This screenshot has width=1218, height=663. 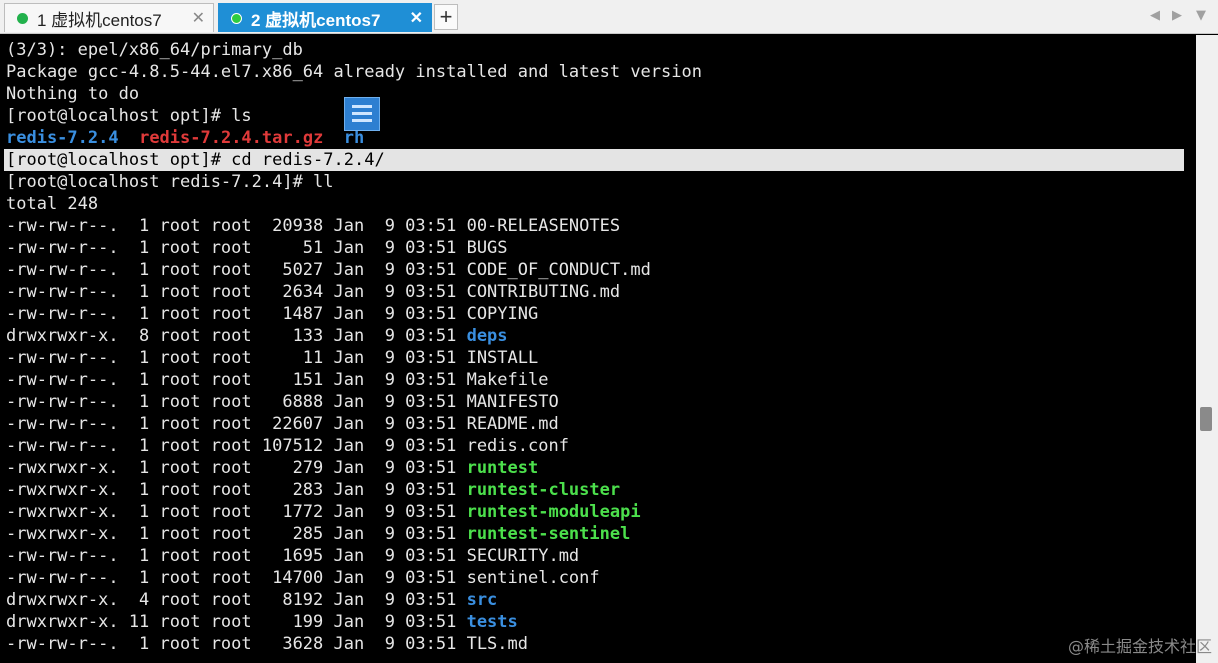 What do you see at coordinates (543, 490) in the screenshot?
I see `file-name: runtest-cluster` at bounding box center [543, 490].